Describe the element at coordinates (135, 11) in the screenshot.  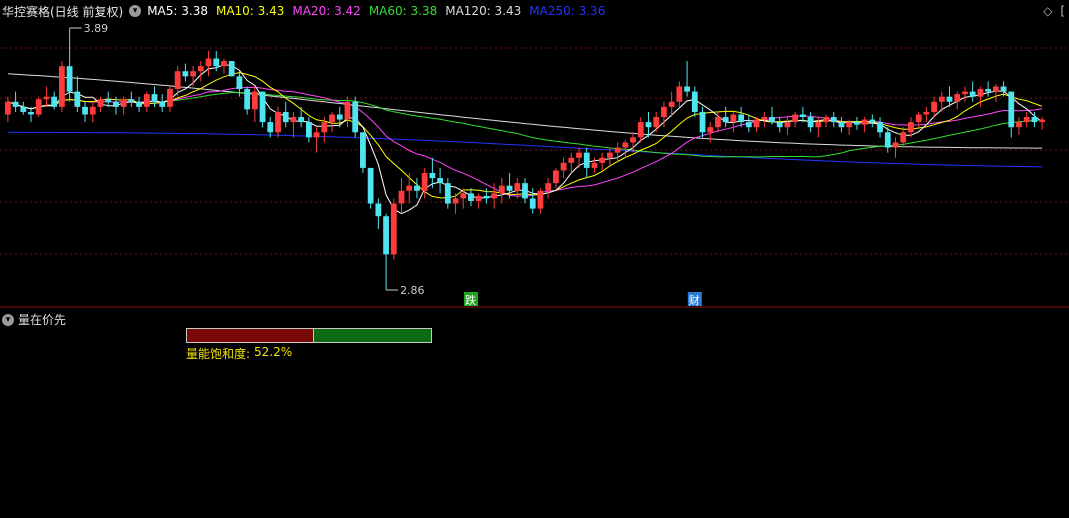
I see `dropdown-icon: ▾` at that location.